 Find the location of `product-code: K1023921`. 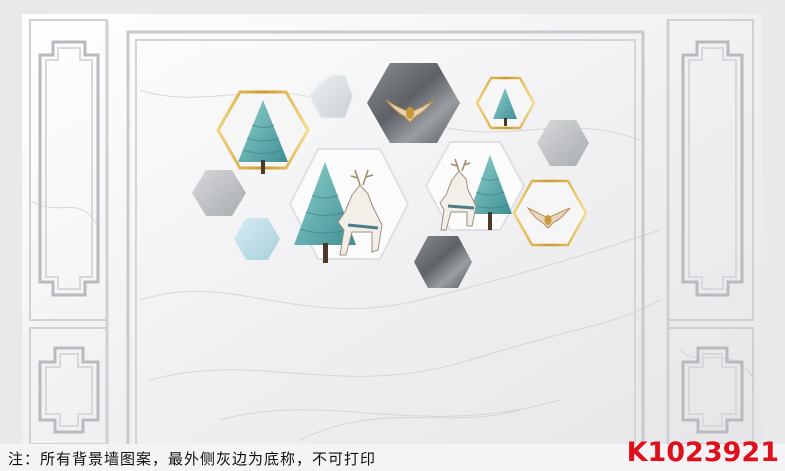

product-code: K1023921 is located at coordinates (702, 452).